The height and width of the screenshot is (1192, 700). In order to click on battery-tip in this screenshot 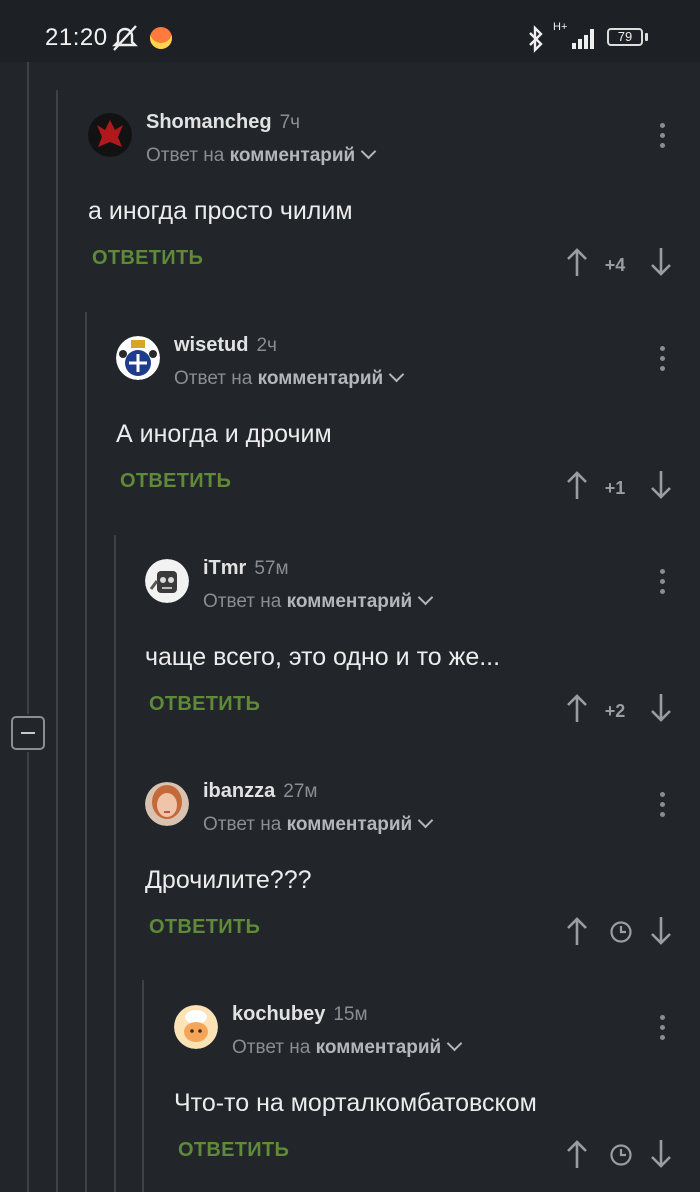, I will do `click(646, 37)`.